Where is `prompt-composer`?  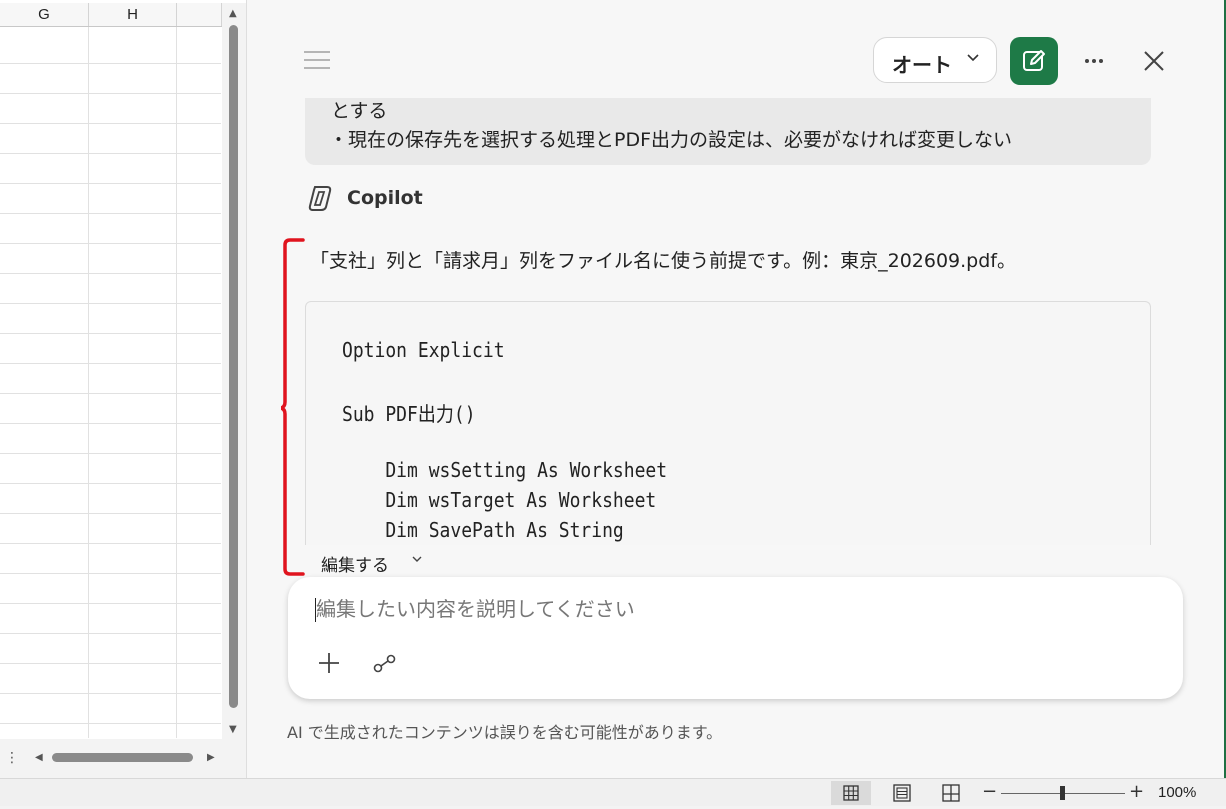 prompt-composer is located at coordinates (735, 638).